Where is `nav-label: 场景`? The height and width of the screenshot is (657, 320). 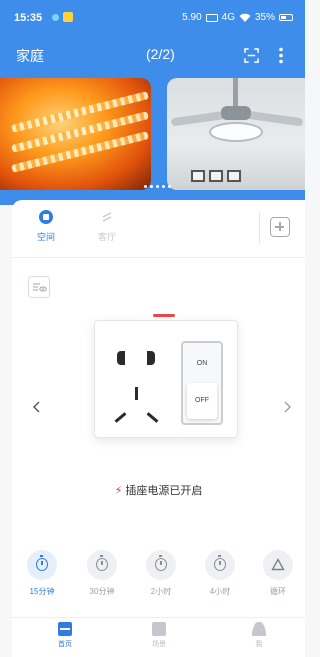
nav-label: 场景 is located at coordinates (159, 644).